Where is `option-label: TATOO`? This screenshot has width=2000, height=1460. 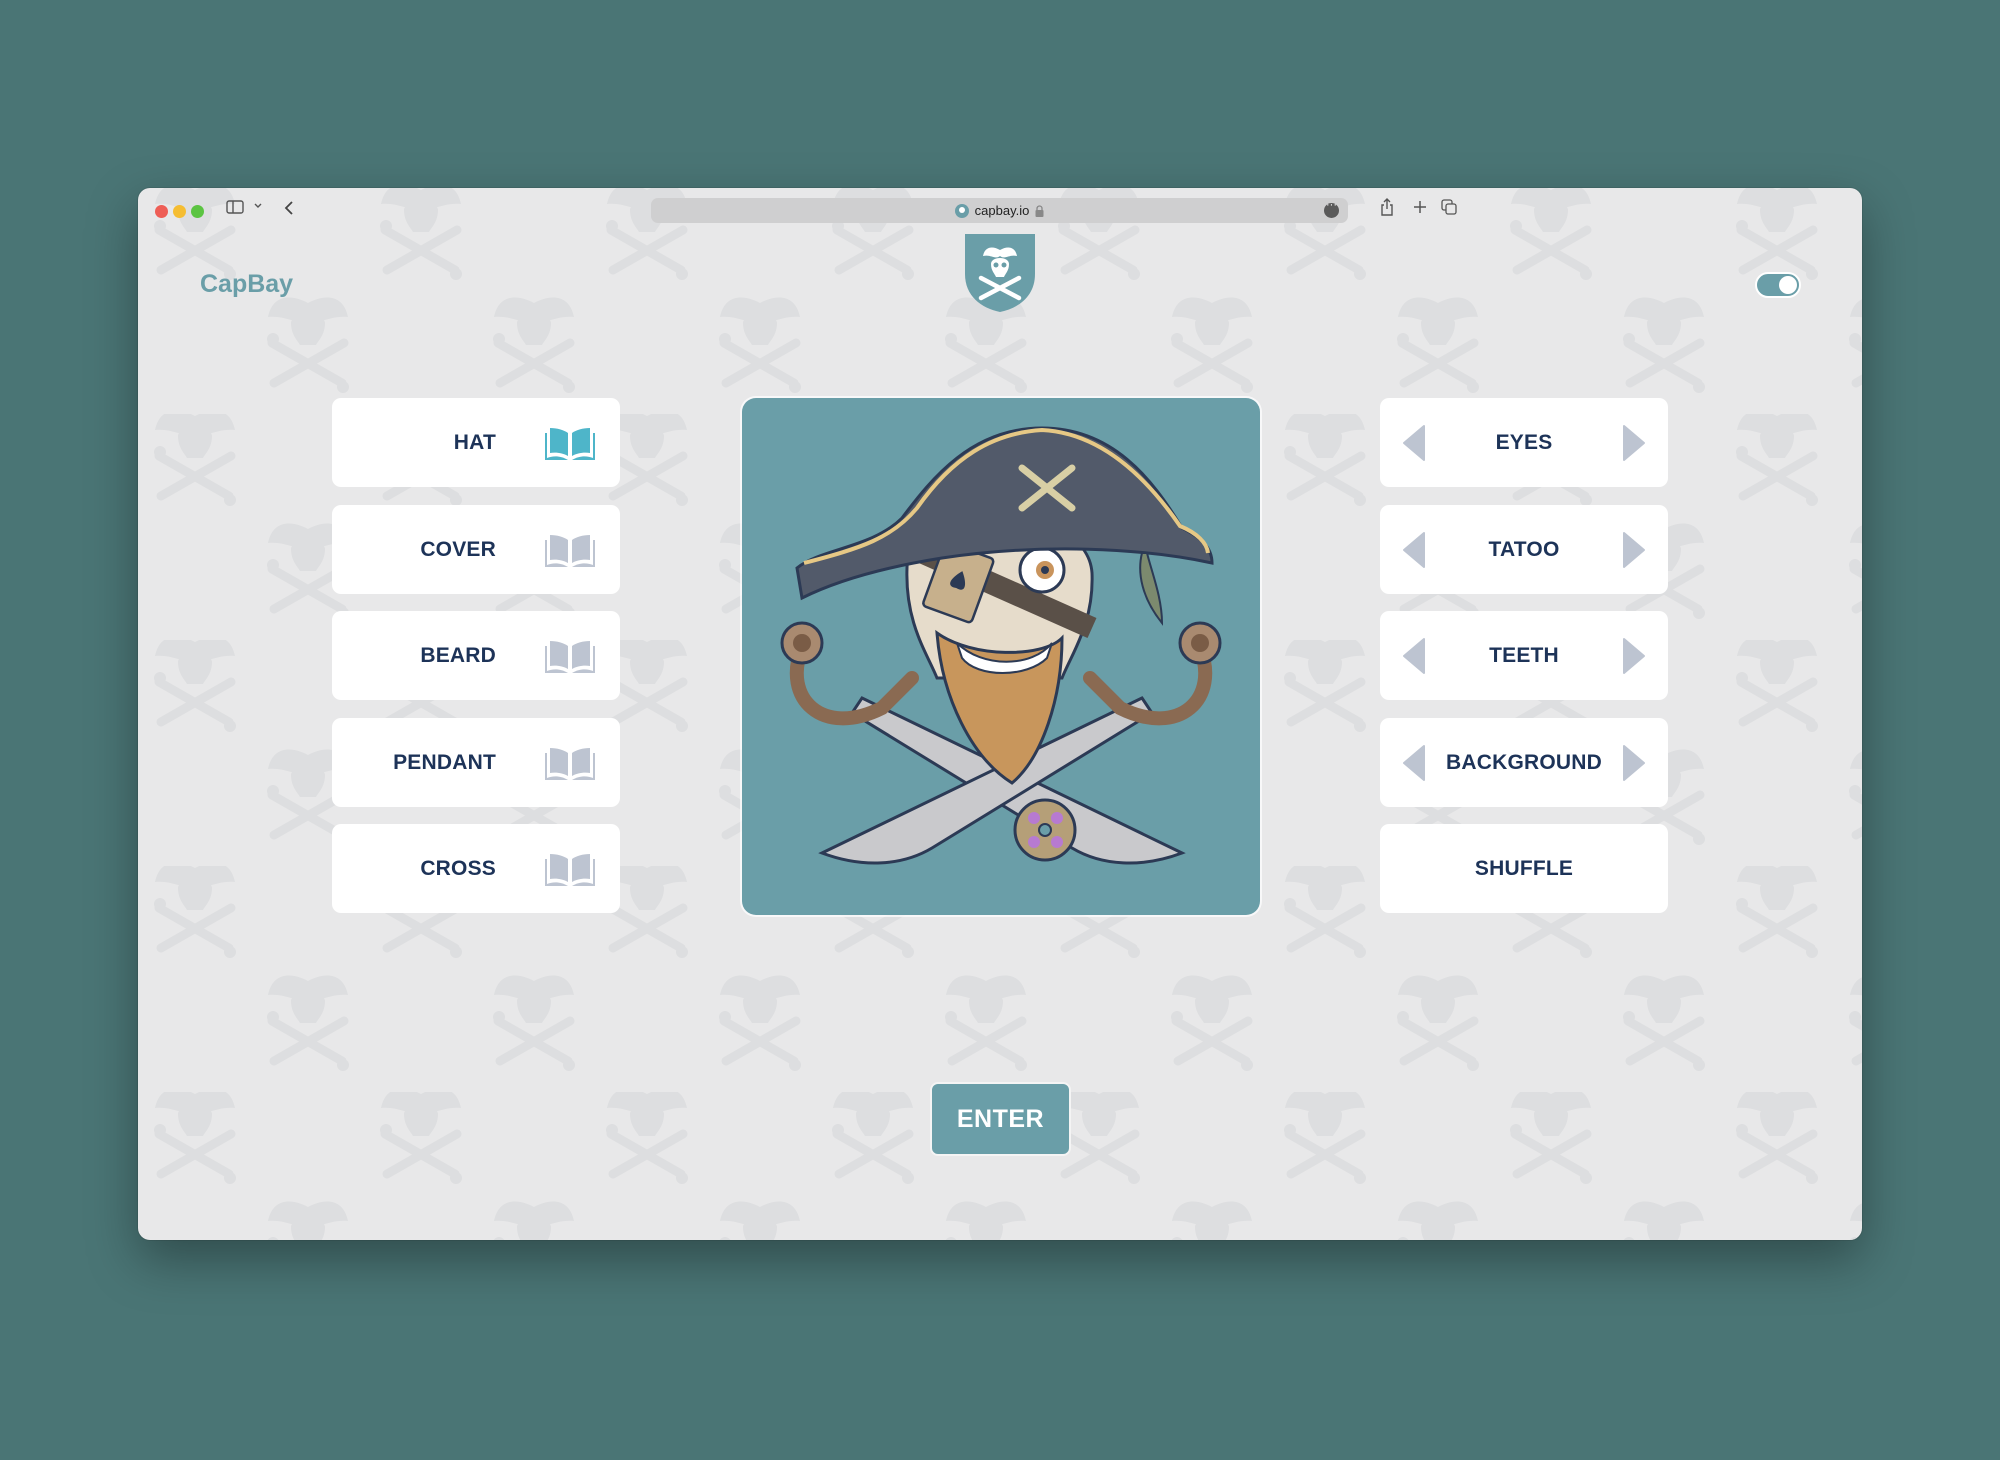 option-label: TATOO is located at coordinates (1524, 549).